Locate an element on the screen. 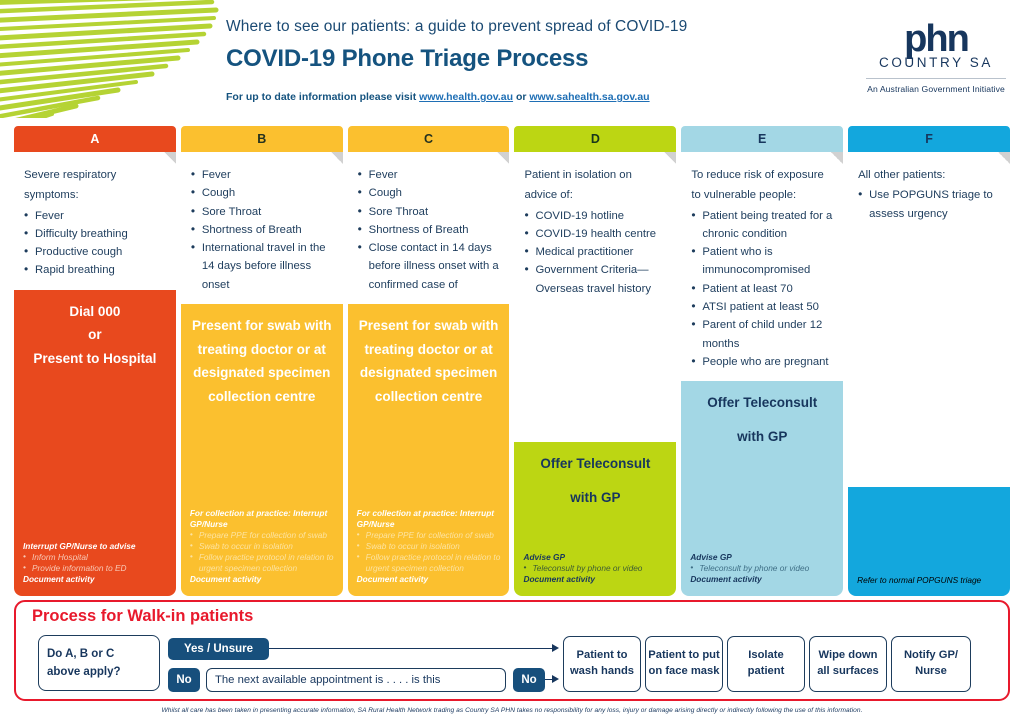 The height and width of the screenshot is (724, 1024). criteria-lead-line: Severe respiratory is located at coordinates (70, 175).